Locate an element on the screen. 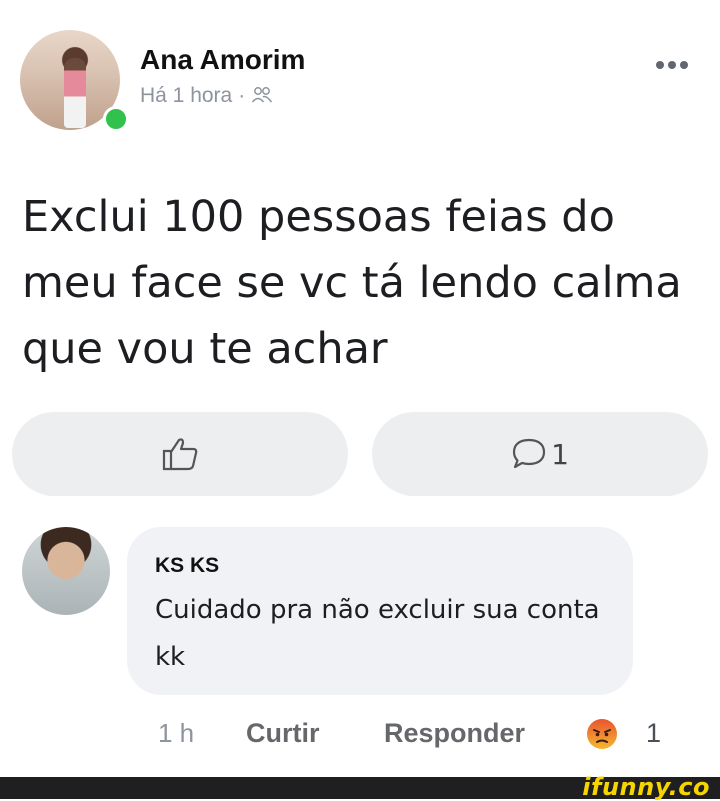 The image size is (720, 801). comment-count: 1 is located at coordinates (560, 454).